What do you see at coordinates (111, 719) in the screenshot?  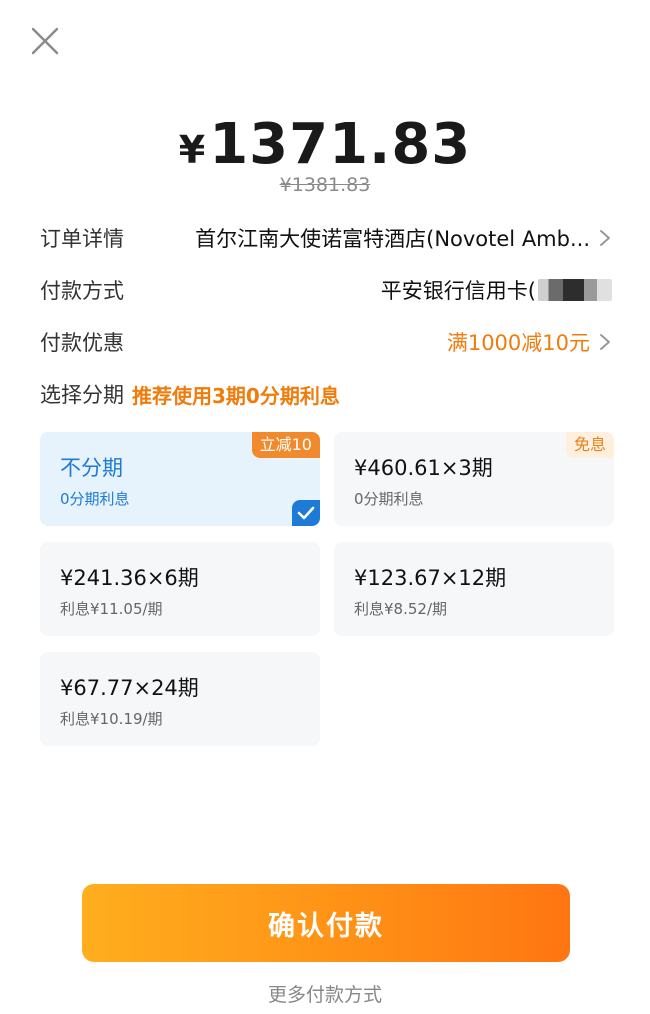 I see `installment-option-interest: 利息¥10.19/期` at bounding box center [111, 719].